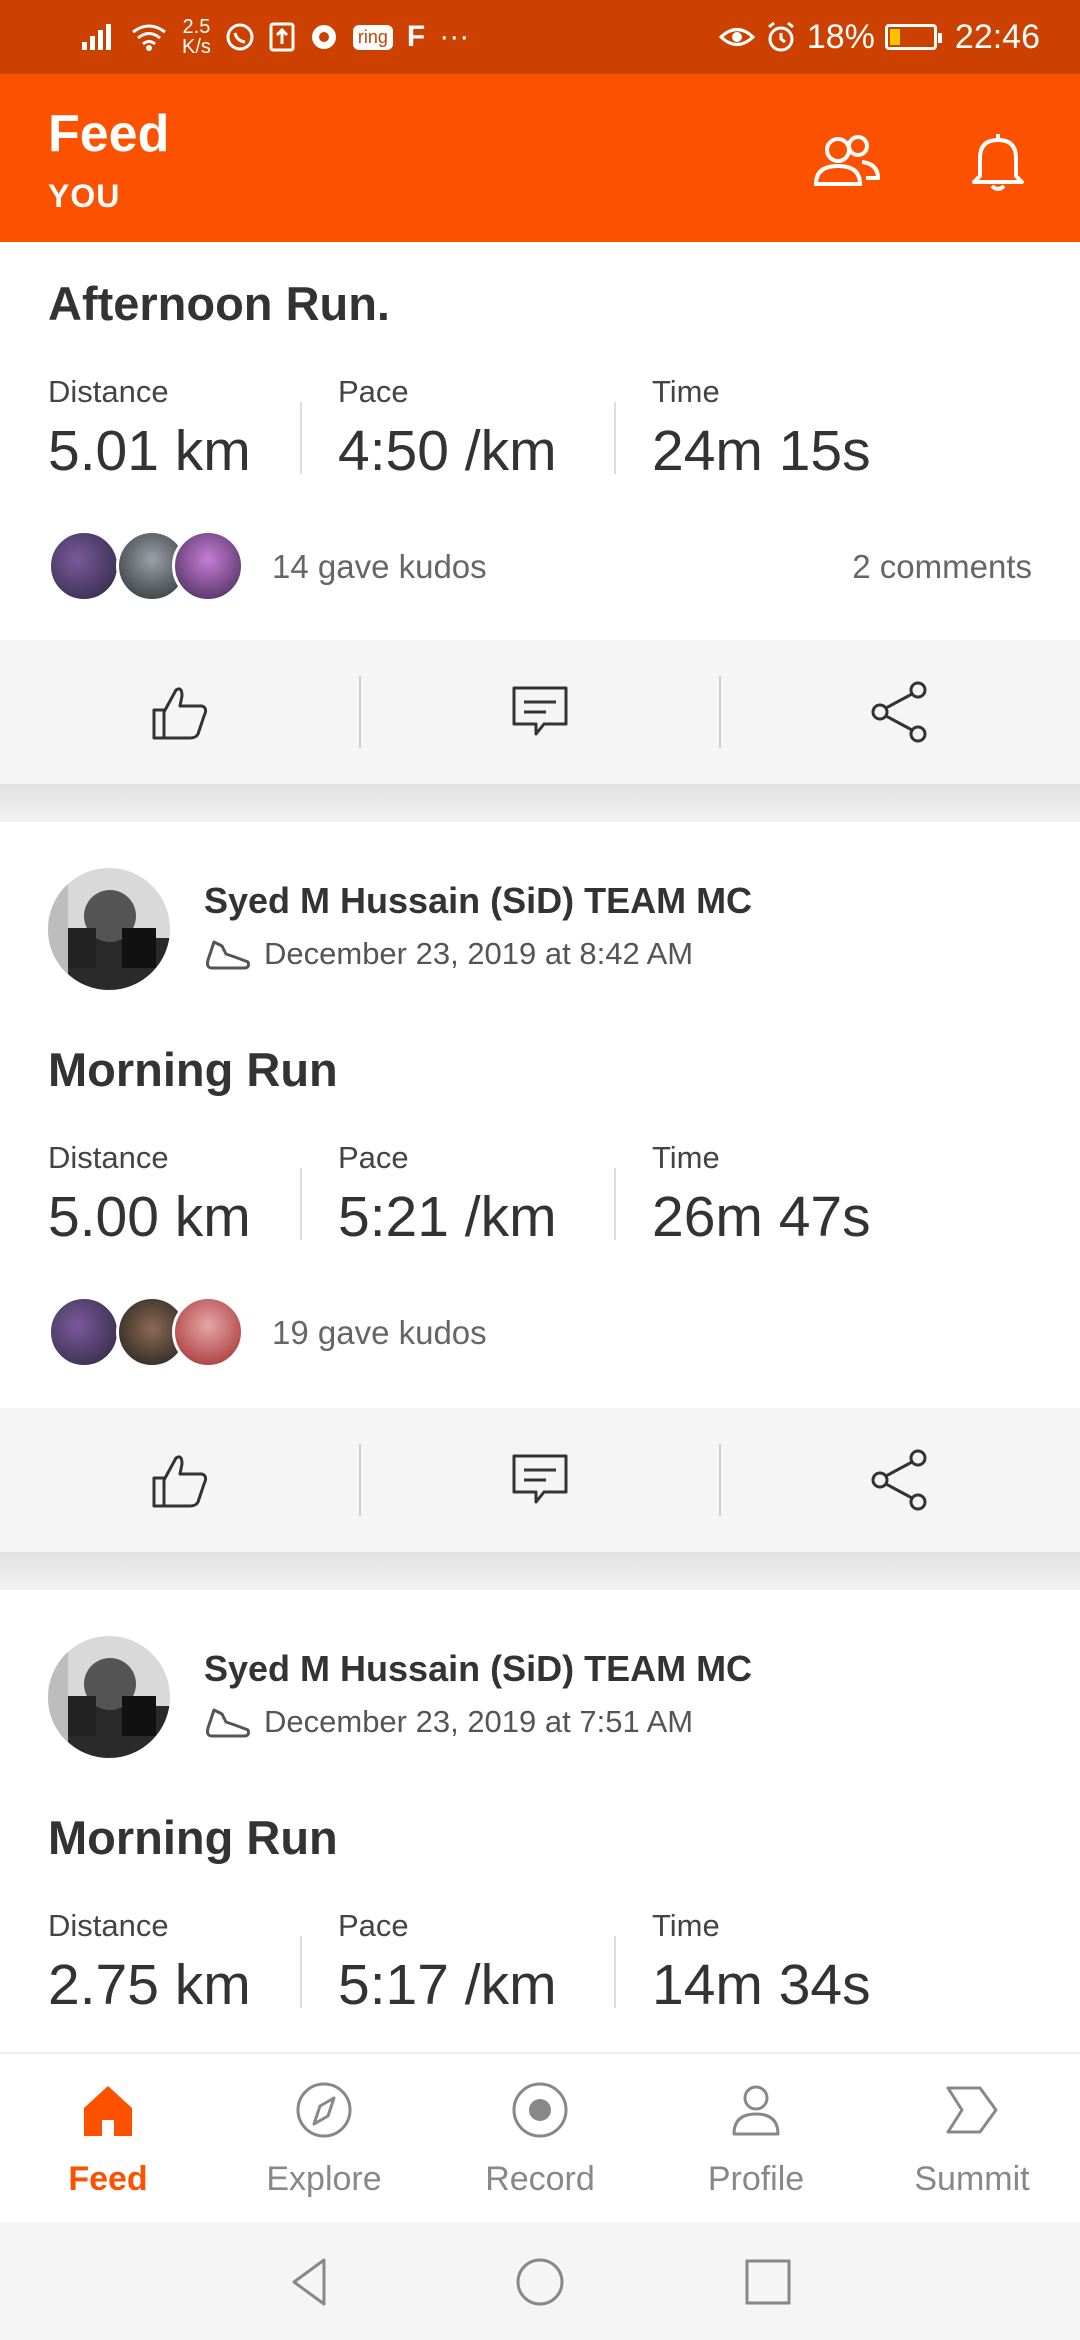 This screenshot has height=2340, width=1080. What do you see at coordinates (416, 36) in the screenshot?
I see `f-app-icon: F` at bounding box center [416, 36].